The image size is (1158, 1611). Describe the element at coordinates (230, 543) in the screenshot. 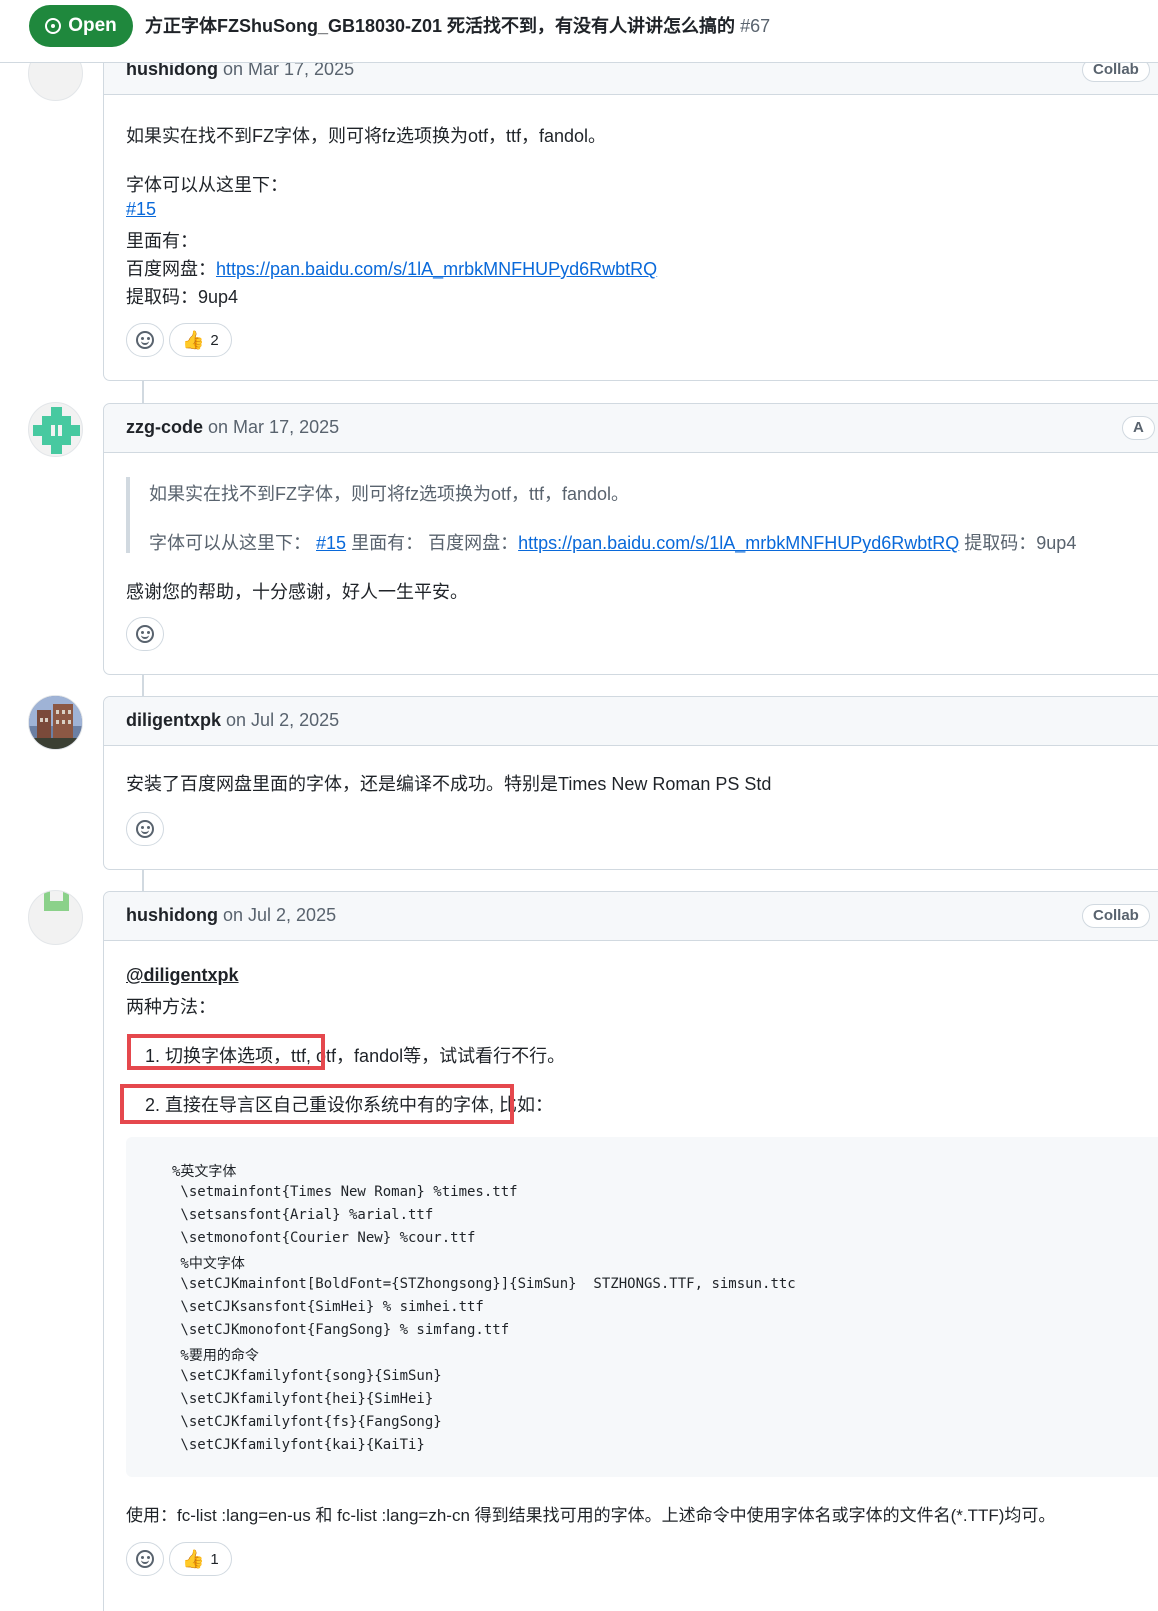

I see `quote-prefix: 字体可以从这里下：` at that location.